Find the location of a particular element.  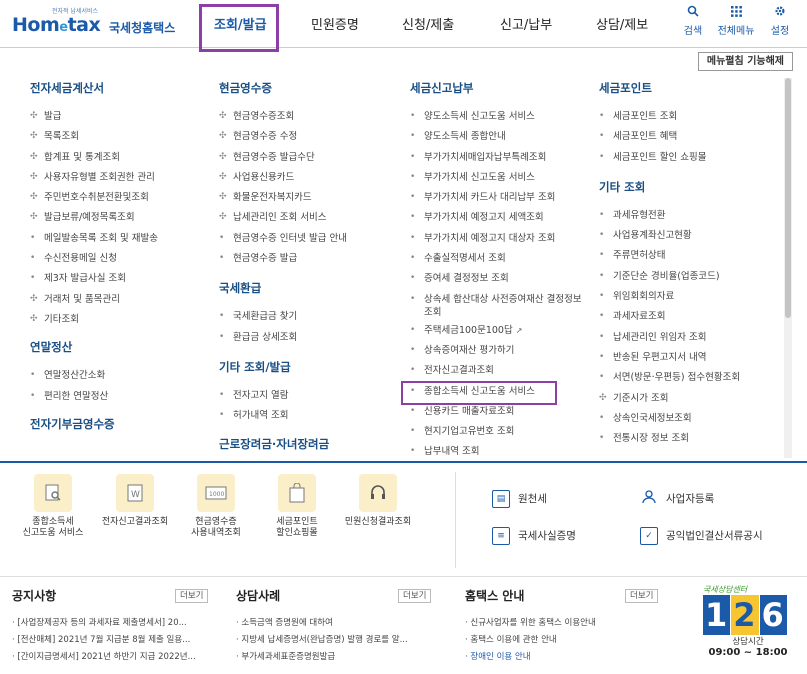

cases-more-button: 더보기 is located at coordinates (415, 596).